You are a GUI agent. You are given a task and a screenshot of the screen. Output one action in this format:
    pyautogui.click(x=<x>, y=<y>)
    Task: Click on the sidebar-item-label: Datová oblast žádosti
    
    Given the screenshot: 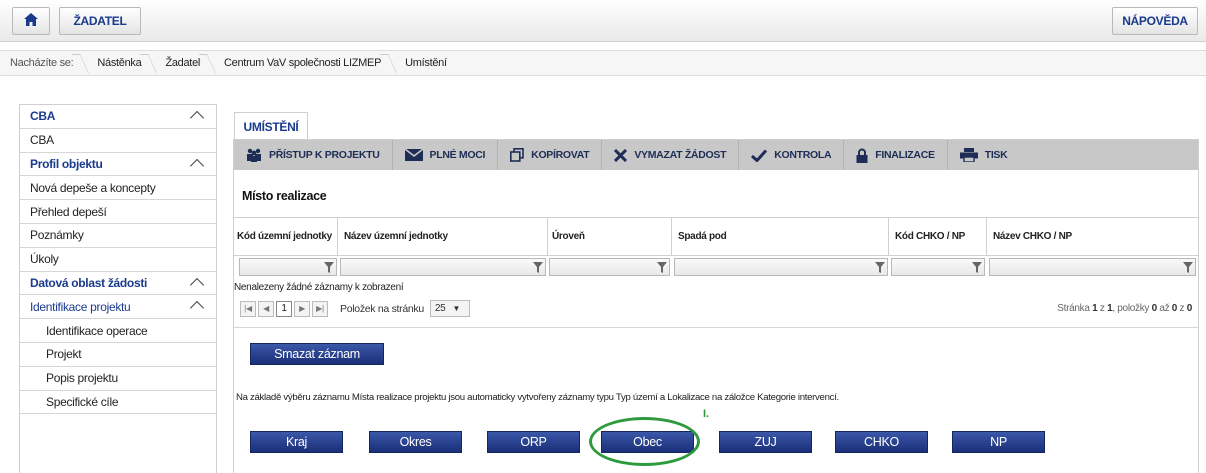 What is the action you would take?
    pyautogui.click(x=89, y=282)
    